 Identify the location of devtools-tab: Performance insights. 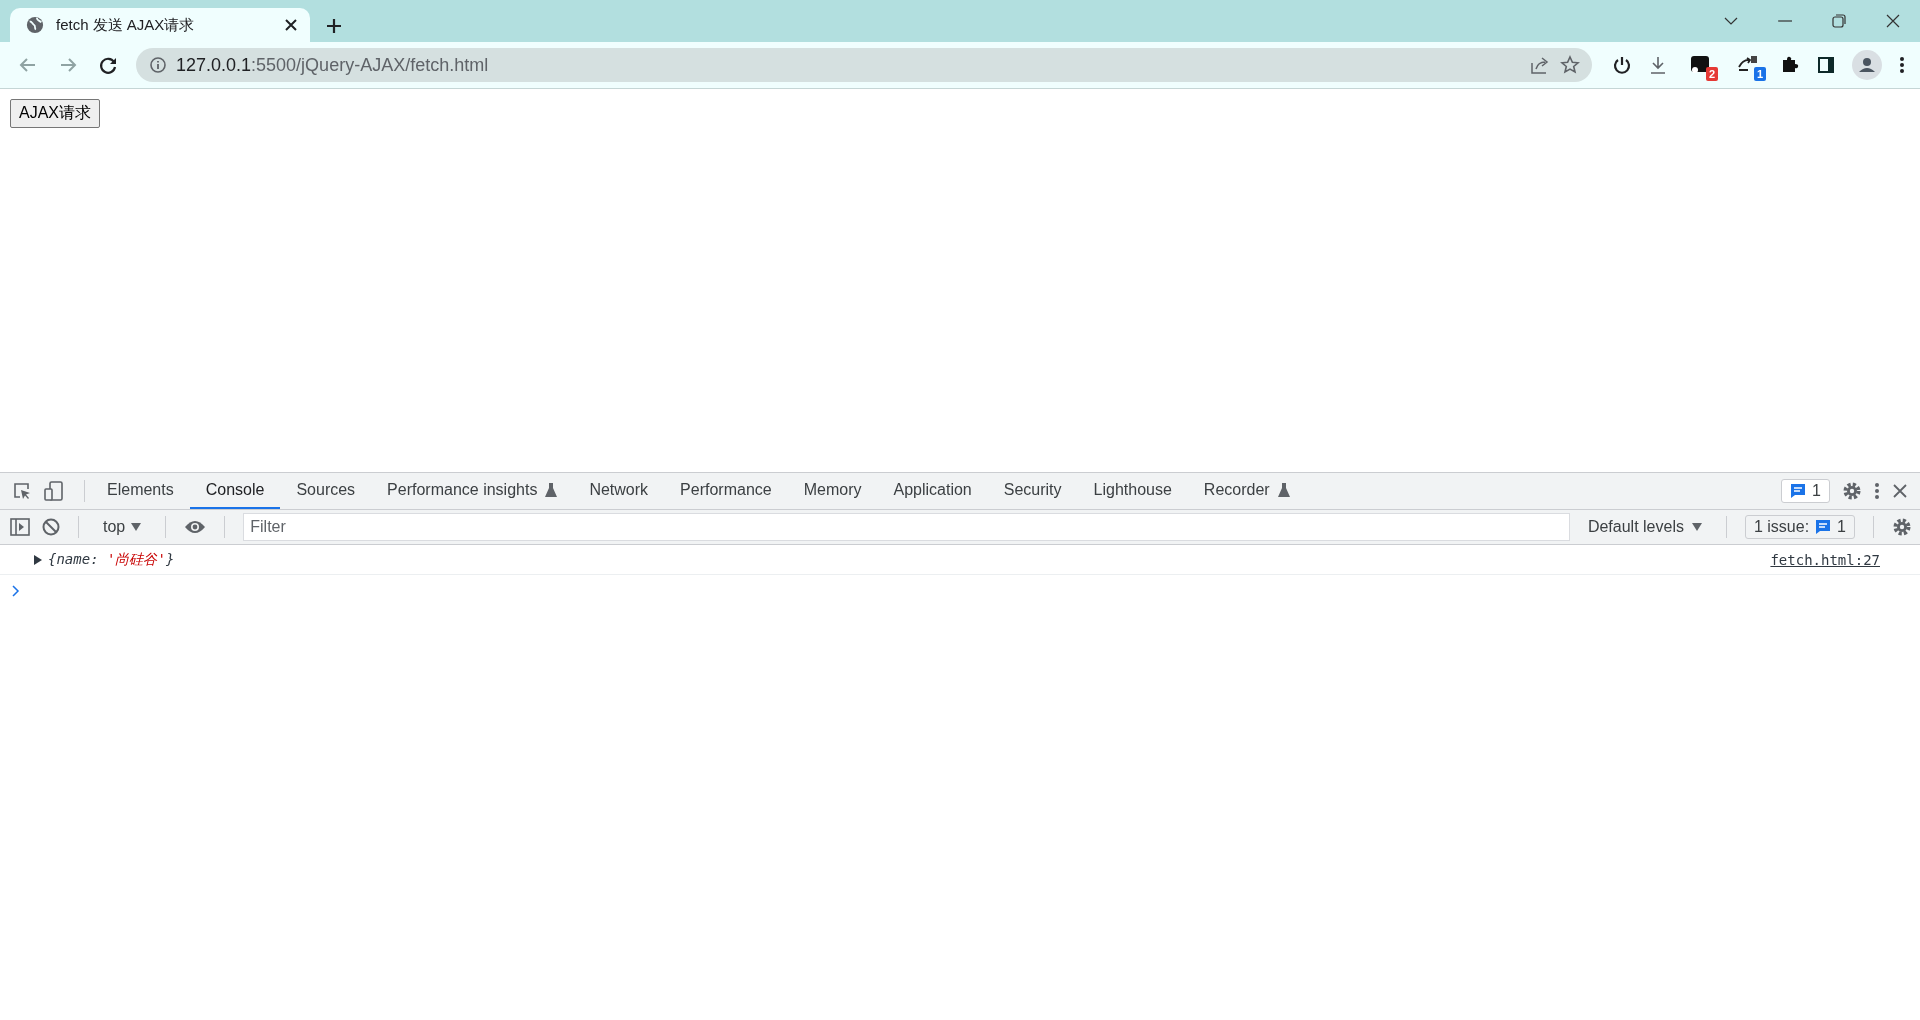
(472, 491).